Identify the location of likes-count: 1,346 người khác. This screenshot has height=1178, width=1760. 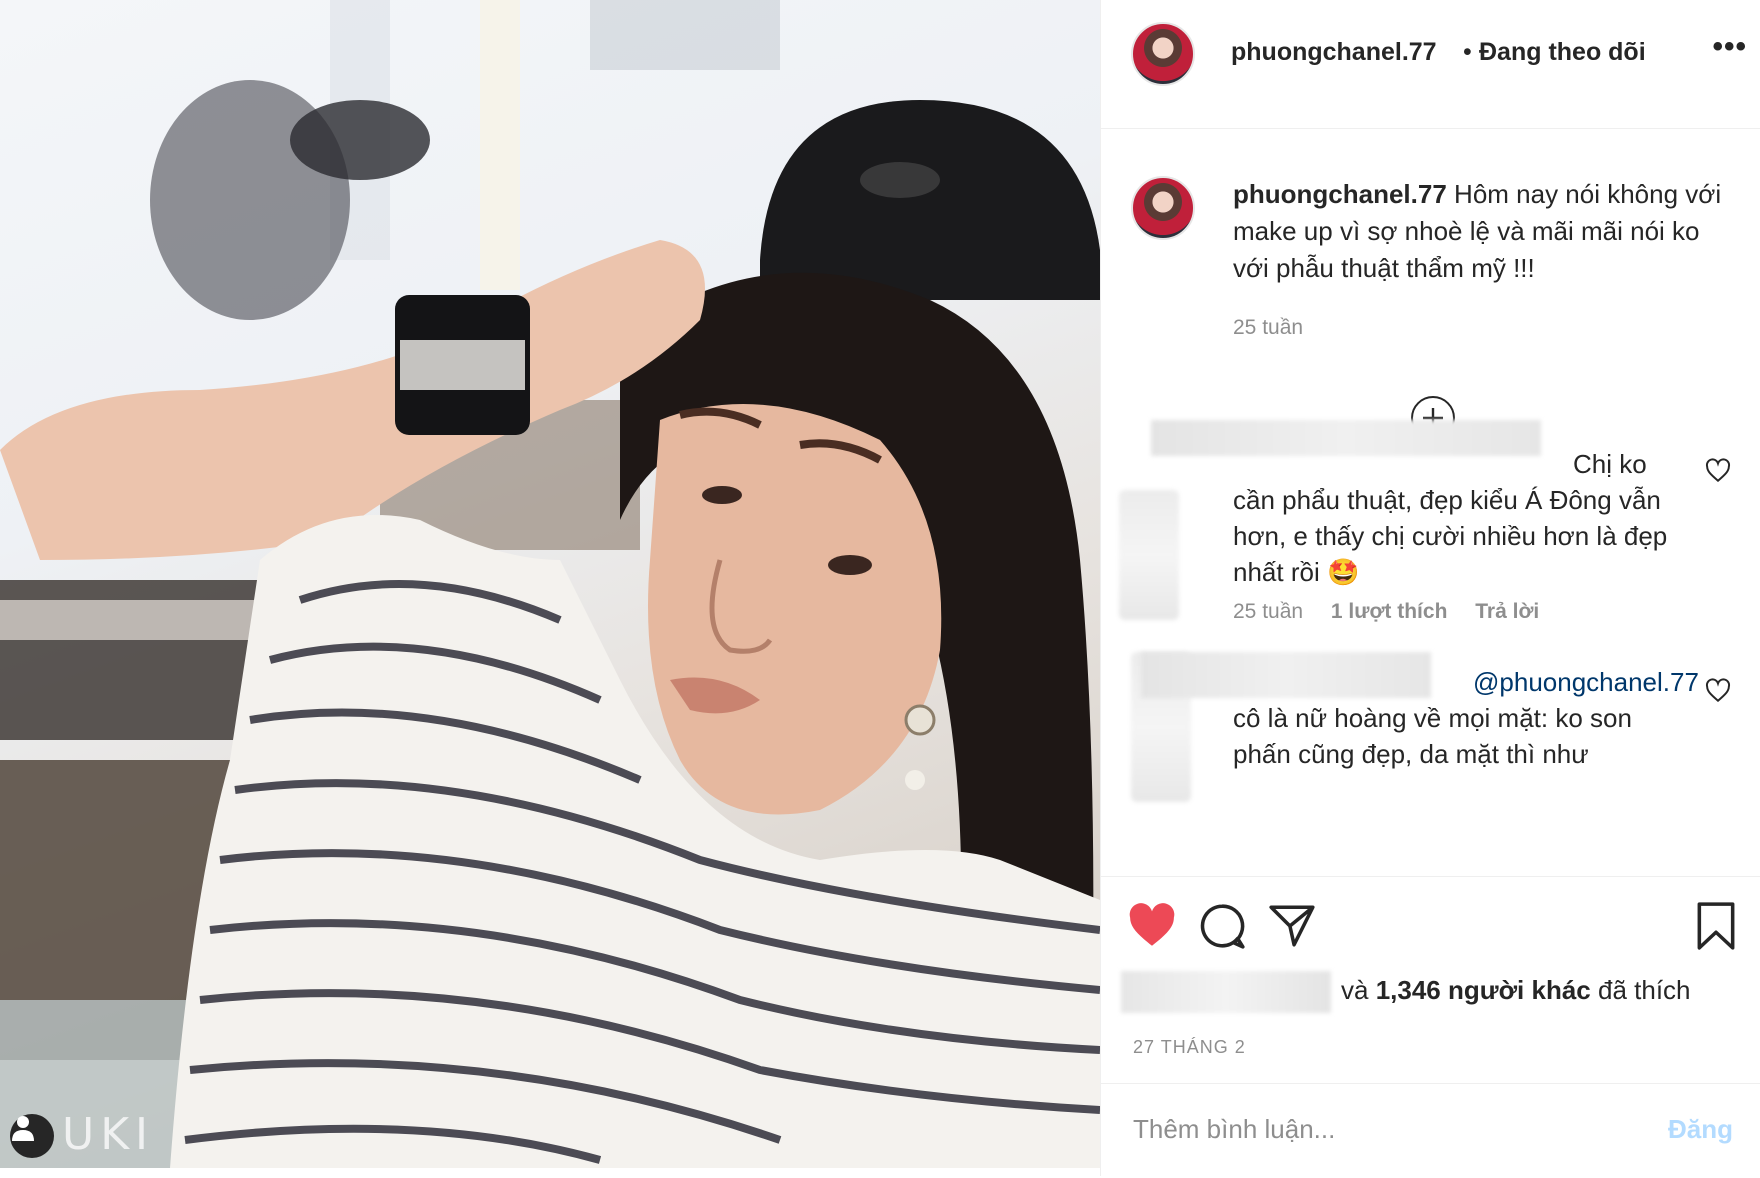
(1483, 990).